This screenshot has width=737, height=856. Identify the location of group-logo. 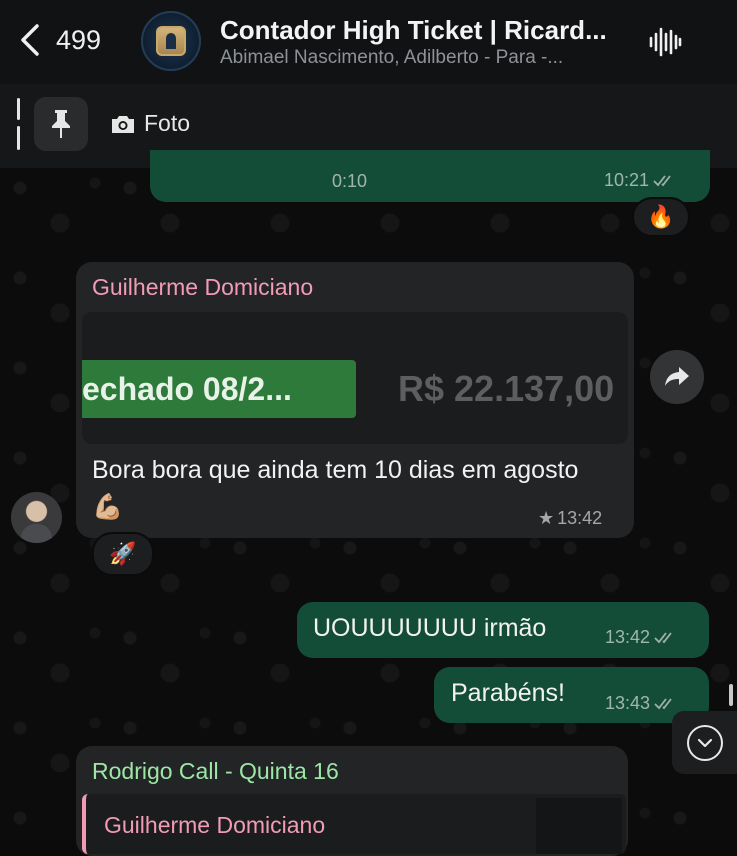
(171, 41).